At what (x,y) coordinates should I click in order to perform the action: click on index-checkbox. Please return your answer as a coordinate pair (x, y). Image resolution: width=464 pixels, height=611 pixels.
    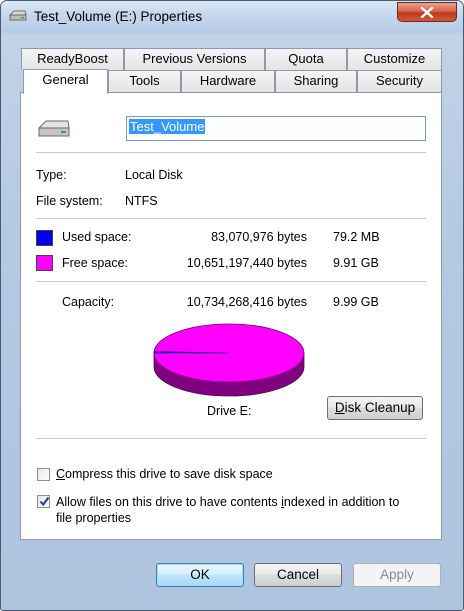
    Looking at the image, I should click on (43, 501).